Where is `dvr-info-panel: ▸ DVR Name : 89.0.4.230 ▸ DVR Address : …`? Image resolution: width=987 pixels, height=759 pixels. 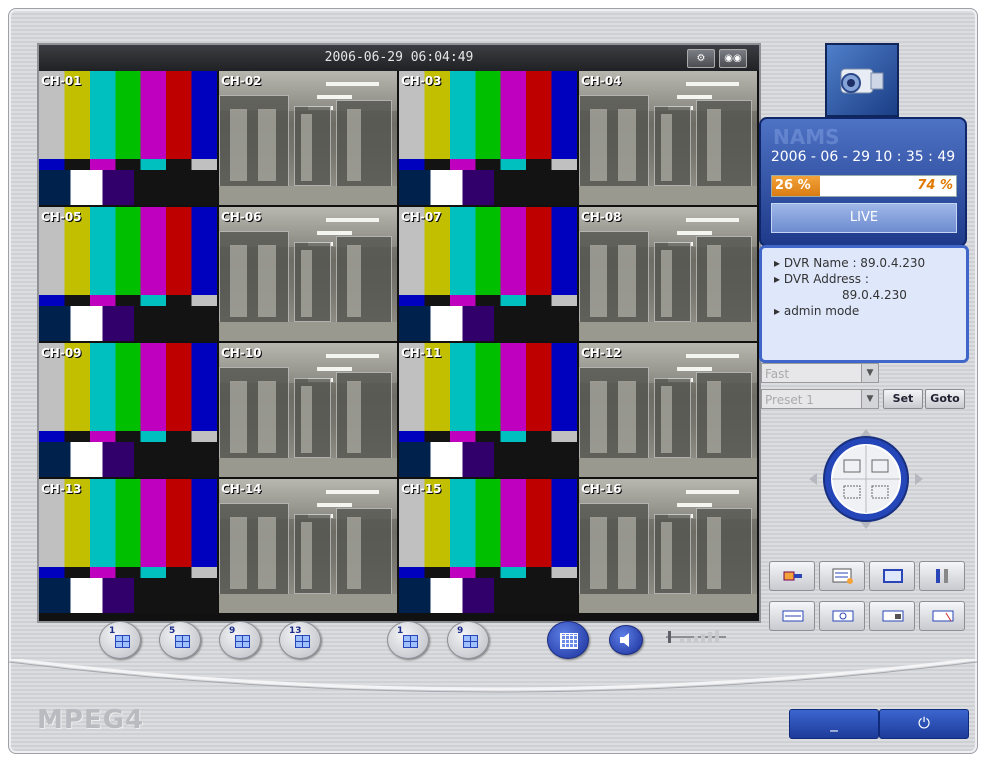 dvr-info-panel: ▸ DVR Name : 89.0.4.230 ▸ DVR Address : … is located at coordinates (864, 304).